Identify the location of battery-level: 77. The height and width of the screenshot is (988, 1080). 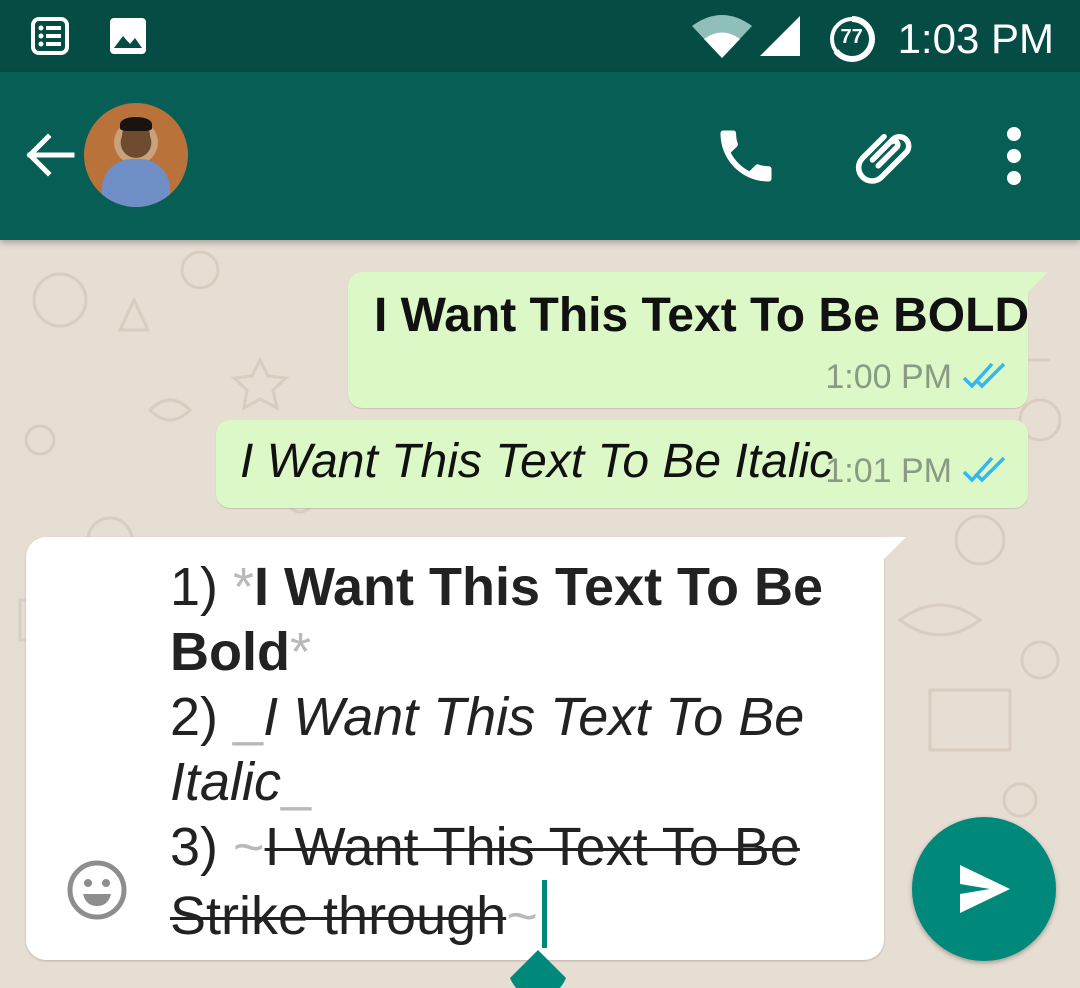
(851, 36).